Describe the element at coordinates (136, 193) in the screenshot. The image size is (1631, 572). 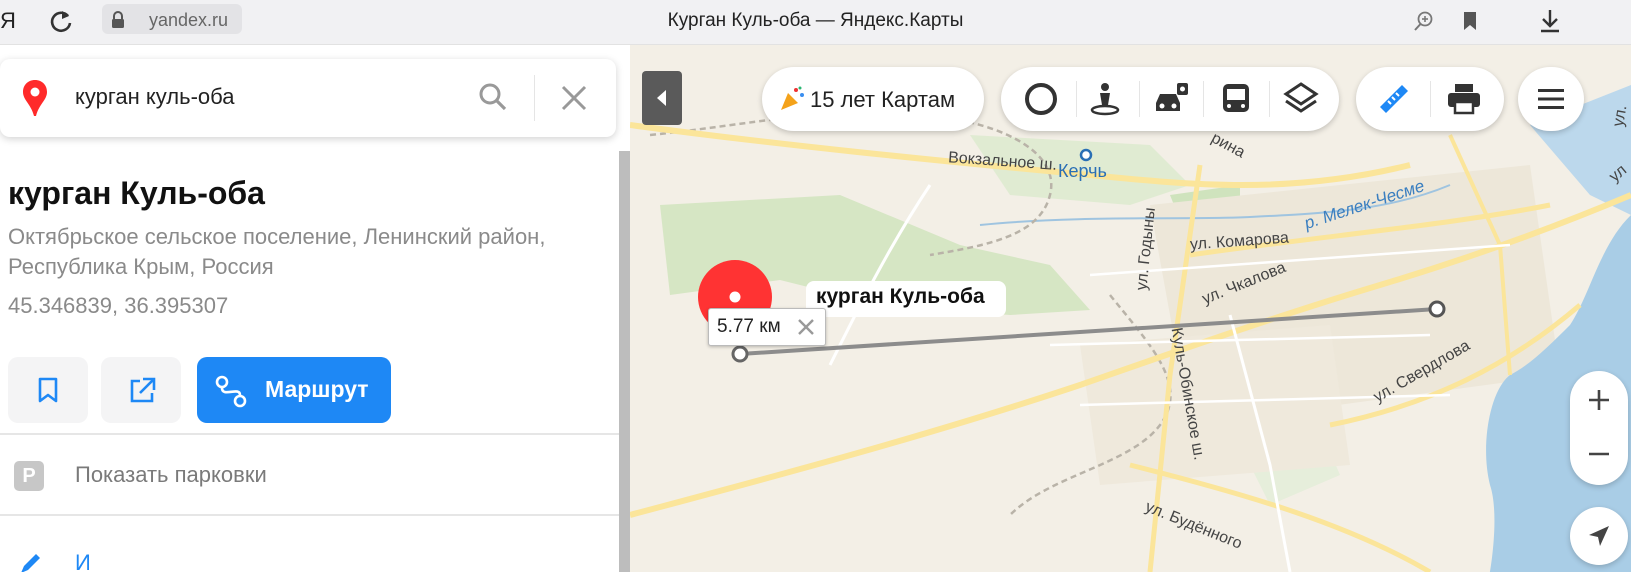
I see `place-title: курган Куль-оба` at that location.